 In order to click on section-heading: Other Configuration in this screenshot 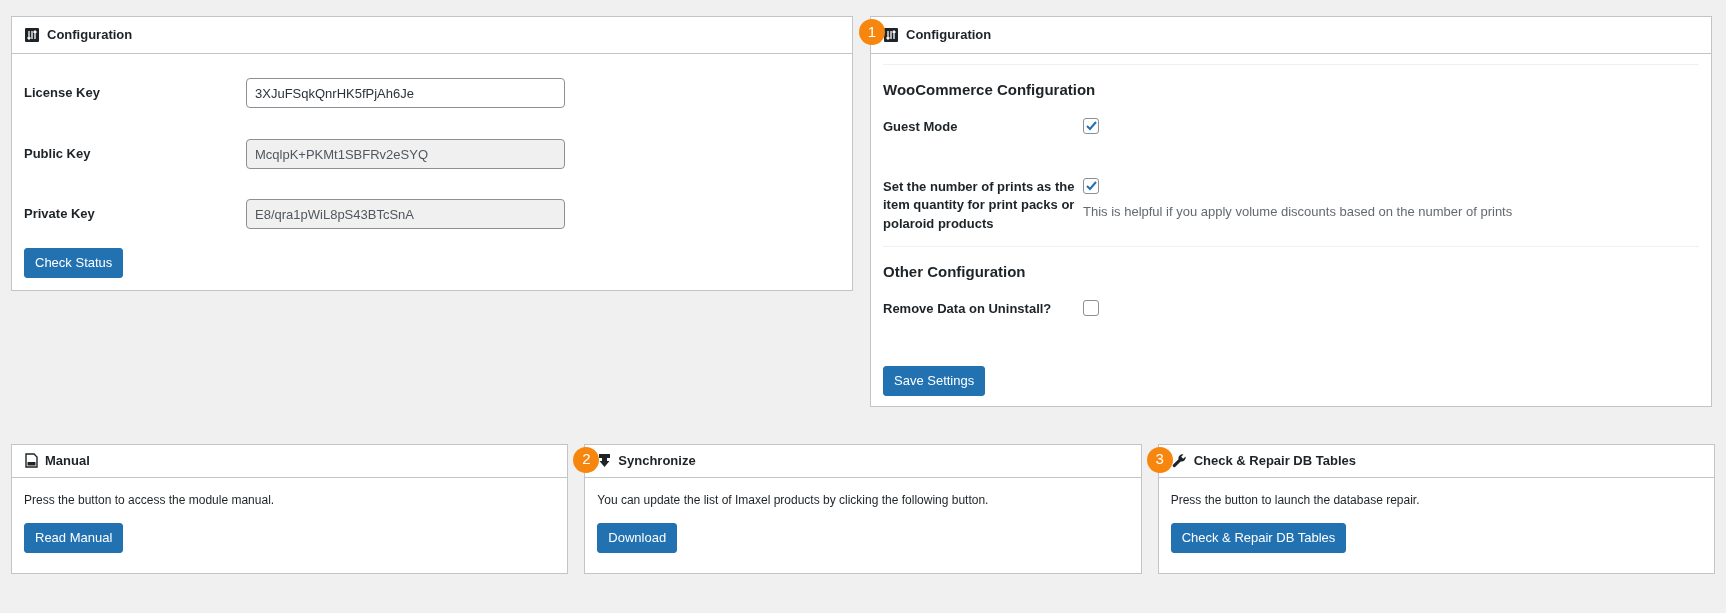, I will do `click(955, 272)`.